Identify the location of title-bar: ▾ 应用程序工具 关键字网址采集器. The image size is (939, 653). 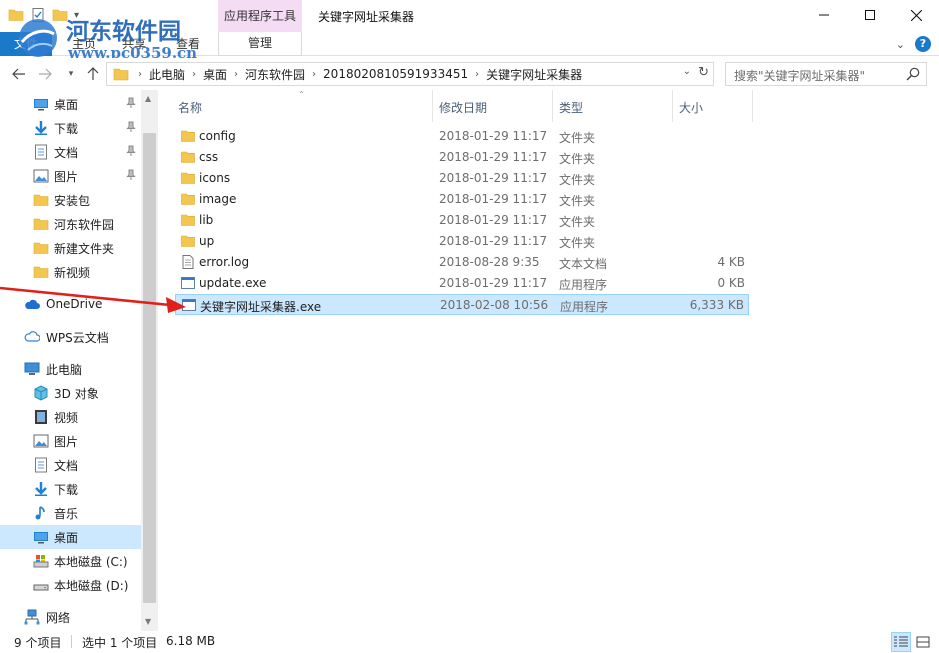
(469, 16).